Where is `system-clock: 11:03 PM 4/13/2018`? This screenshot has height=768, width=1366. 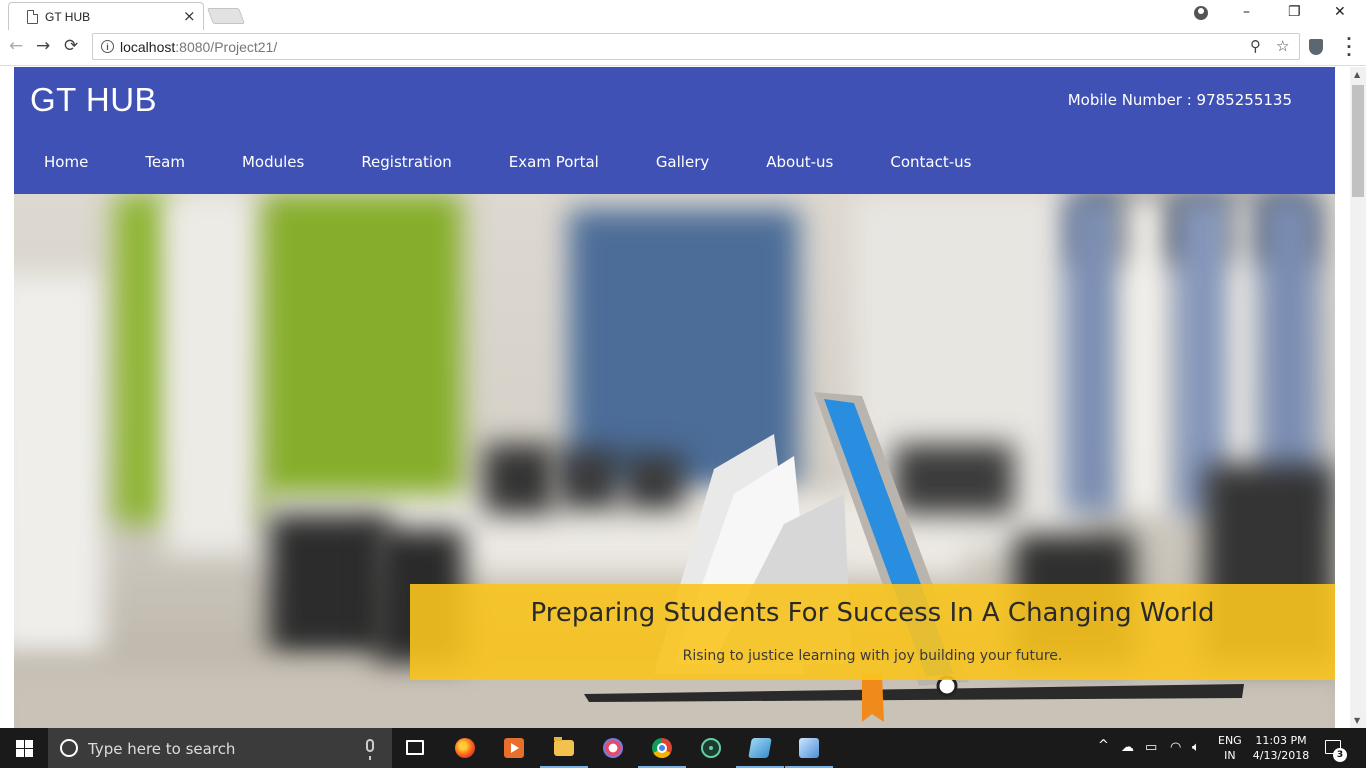 system-clock: 11:03 PM 4/13/2018 is located at coordinates (1281, 748).